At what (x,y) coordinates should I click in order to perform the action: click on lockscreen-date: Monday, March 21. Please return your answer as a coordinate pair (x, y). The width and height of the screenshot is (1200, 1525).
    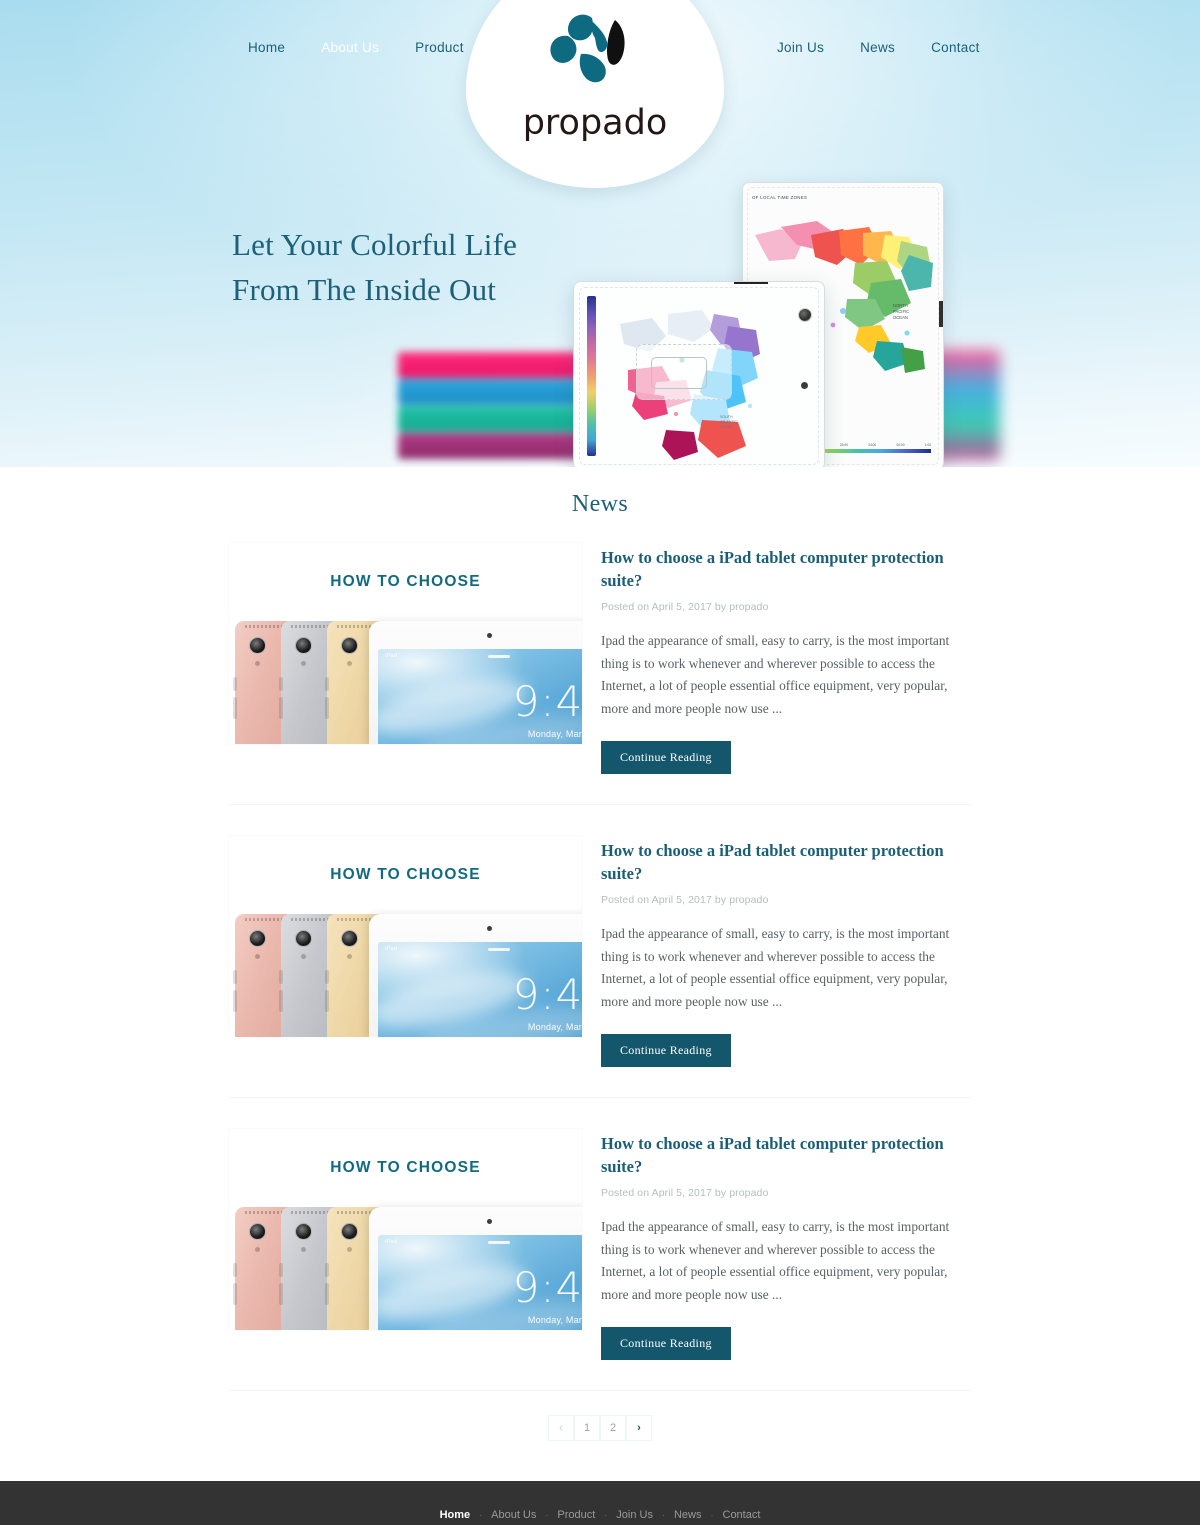
    Looking at the image, I should click on (554, 1320).